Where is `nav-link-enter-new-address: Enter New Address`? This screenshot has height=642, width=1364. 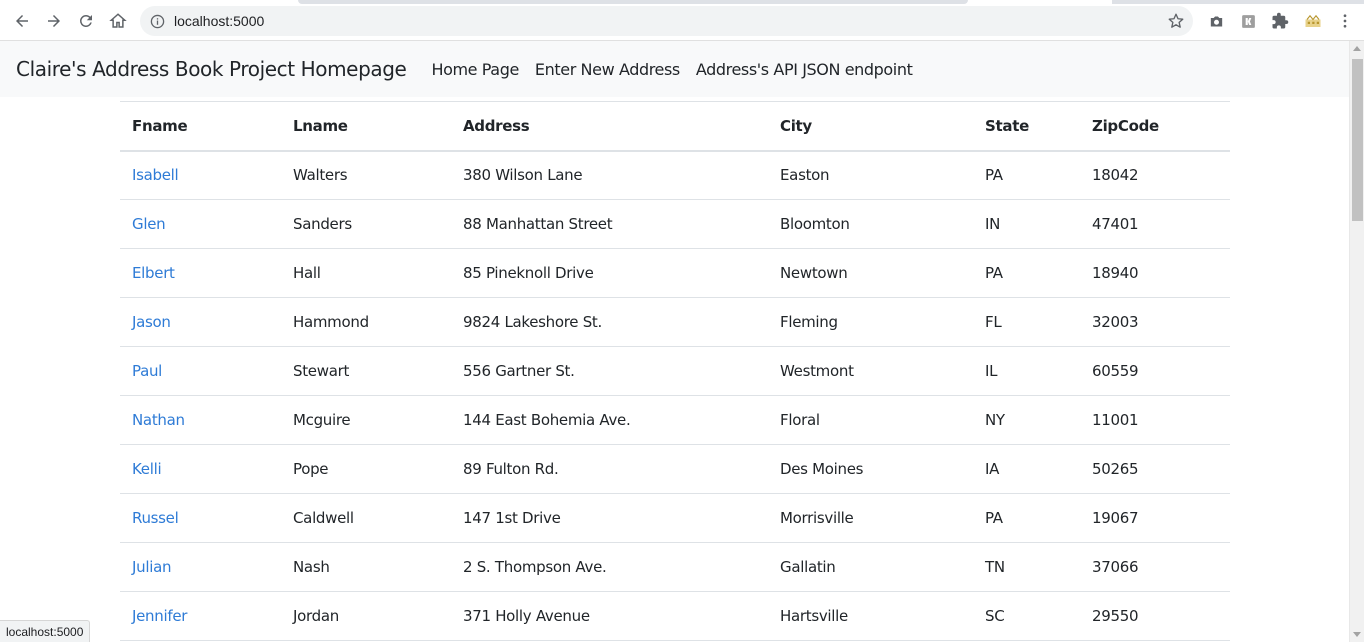
nav-link-enter-new-address: Enter New Address is located at coordinates (607, 69).